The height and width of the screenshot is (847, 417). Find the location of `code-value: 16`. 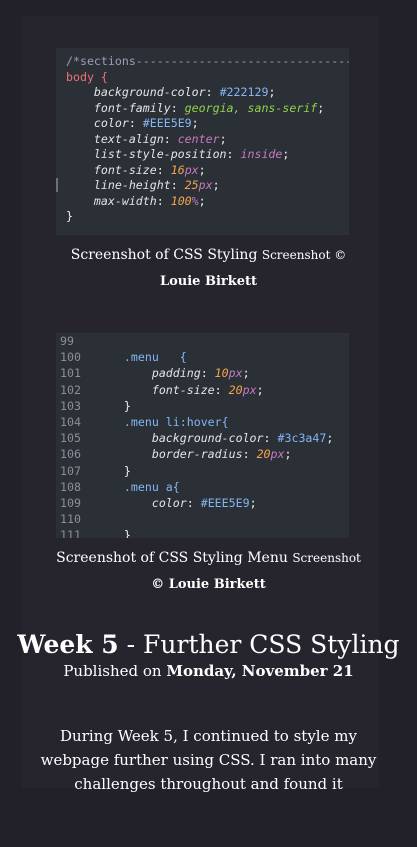

code-value: 16 is located at coordinates (177, 169).